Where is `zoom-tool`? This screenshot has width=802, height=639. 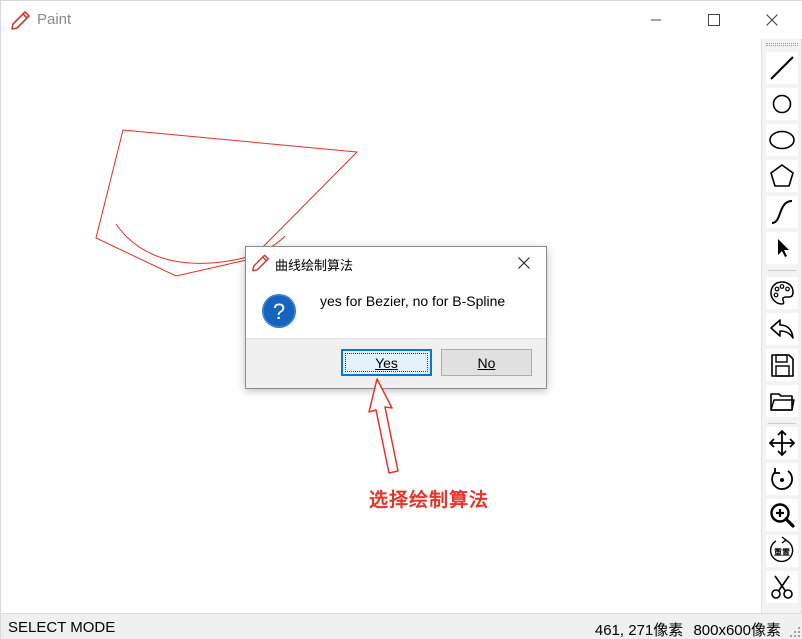 zoom-tool is located at coordinates (782, 515).